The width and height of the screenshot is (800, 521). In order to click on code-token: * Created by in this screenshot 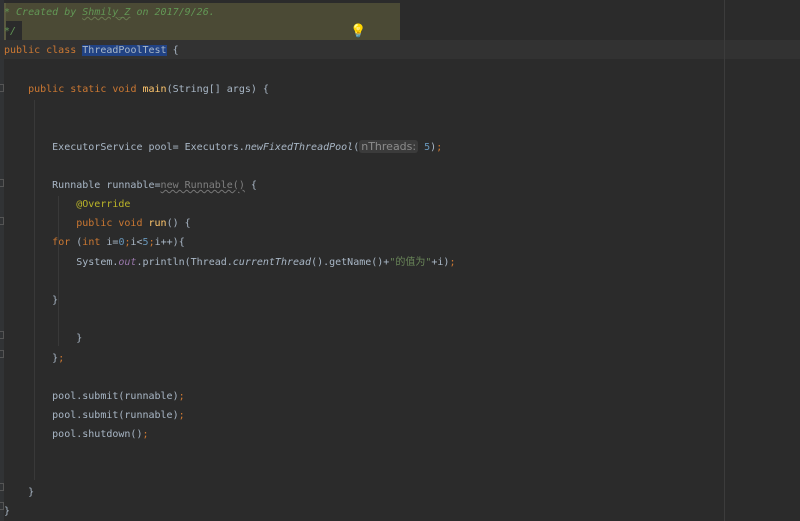, I will do `click(43, 12)`.